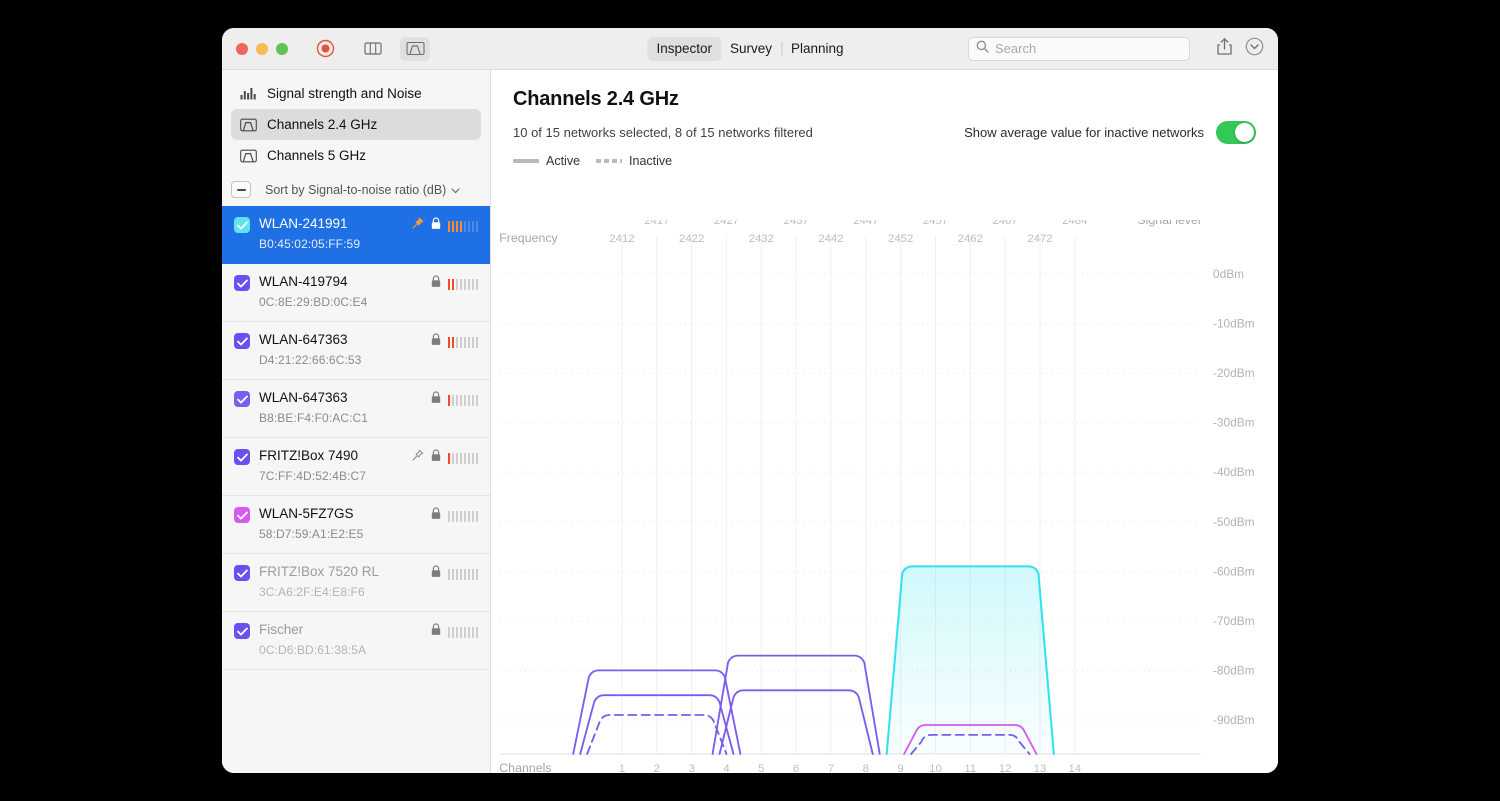  I want to click on y-axis-tick-label: -40dBm, so click(1234, 472).